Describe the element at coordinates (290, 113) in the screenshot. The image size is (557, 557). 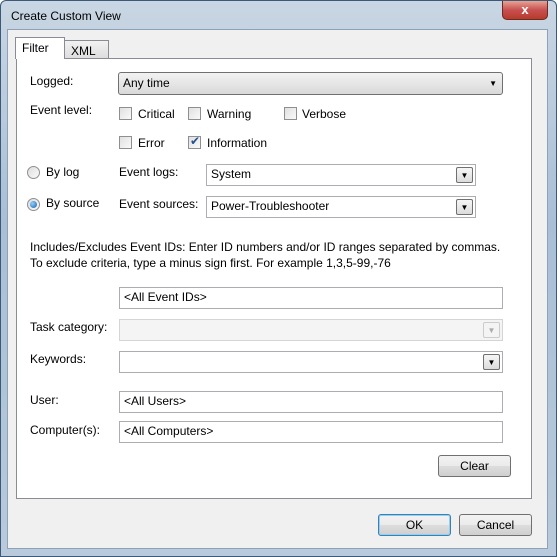
I see `verbose-checkbox` at that location.